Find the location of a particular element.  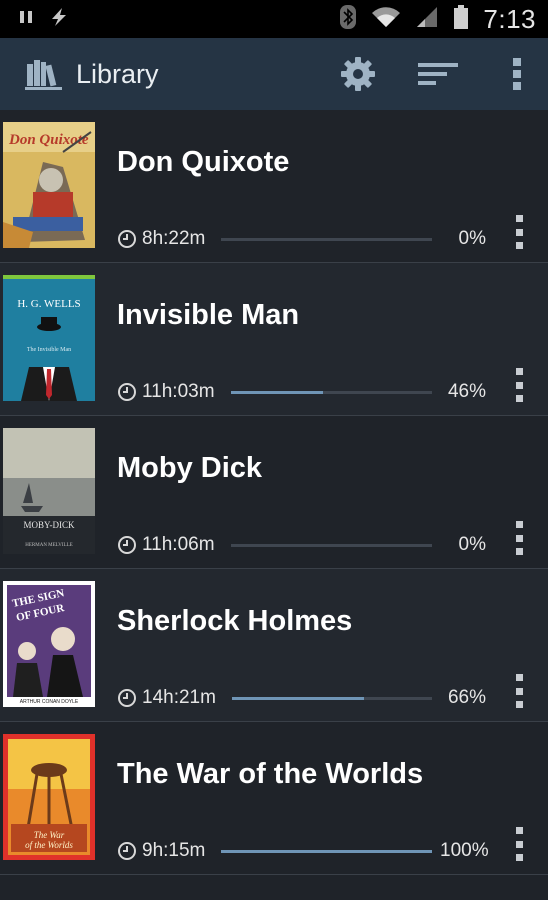

flash-icon is located at coordinates (59, 19).